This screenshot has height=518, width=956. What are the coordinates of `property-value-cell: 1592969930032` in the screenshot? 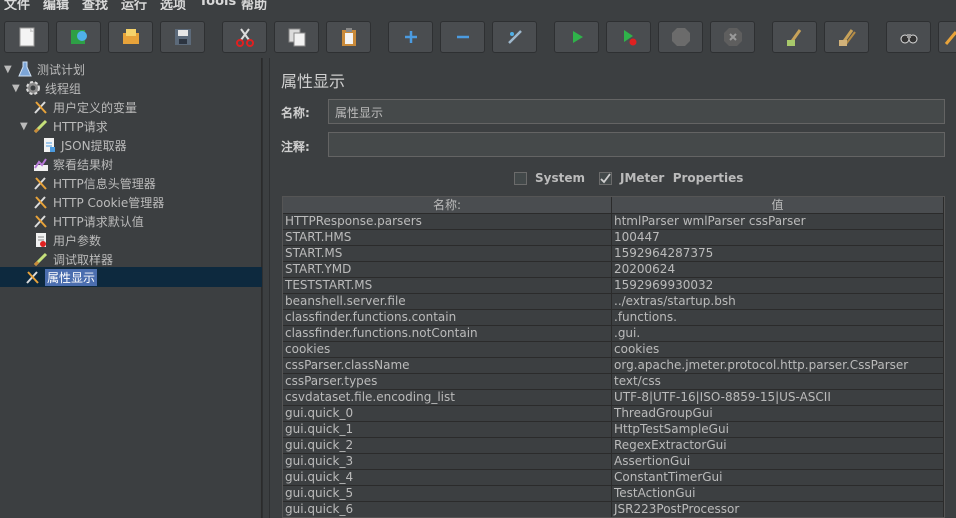 It's located at (778, 286).